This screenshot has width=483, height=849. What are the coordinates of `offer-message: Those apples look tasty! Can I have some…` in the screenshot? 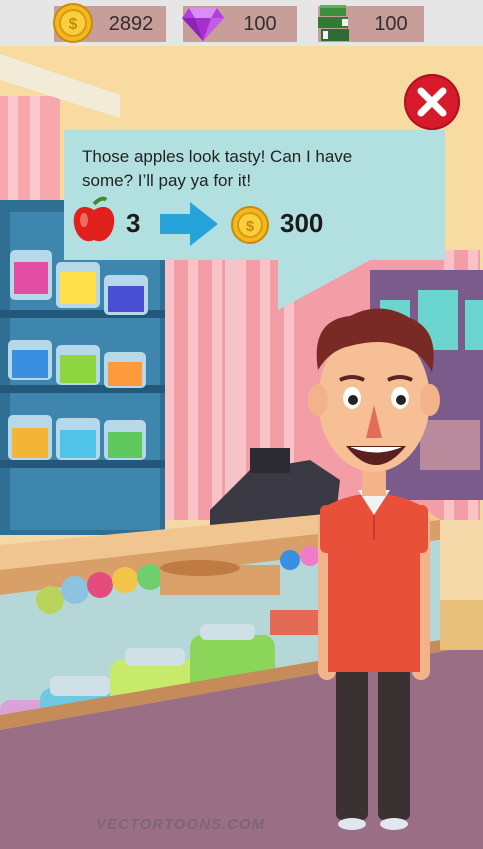 It's located at (217, 168).